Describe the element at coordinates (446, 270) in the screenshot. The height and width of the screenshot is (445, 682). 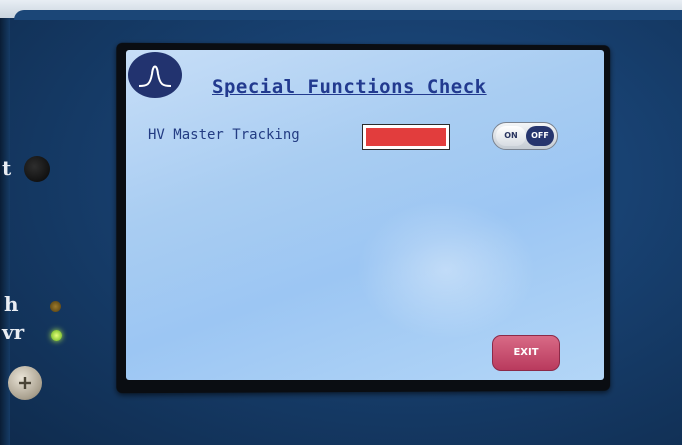
I see `screen-glare` at that location.